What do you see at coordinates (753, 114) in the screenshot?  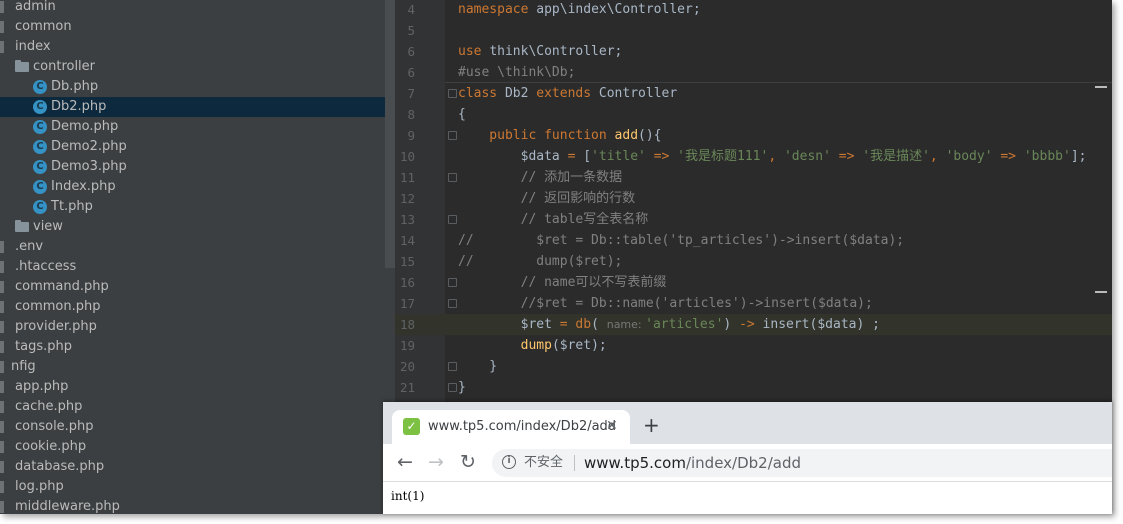 I see `code-line: 8{` at bounding box center [753, 114].